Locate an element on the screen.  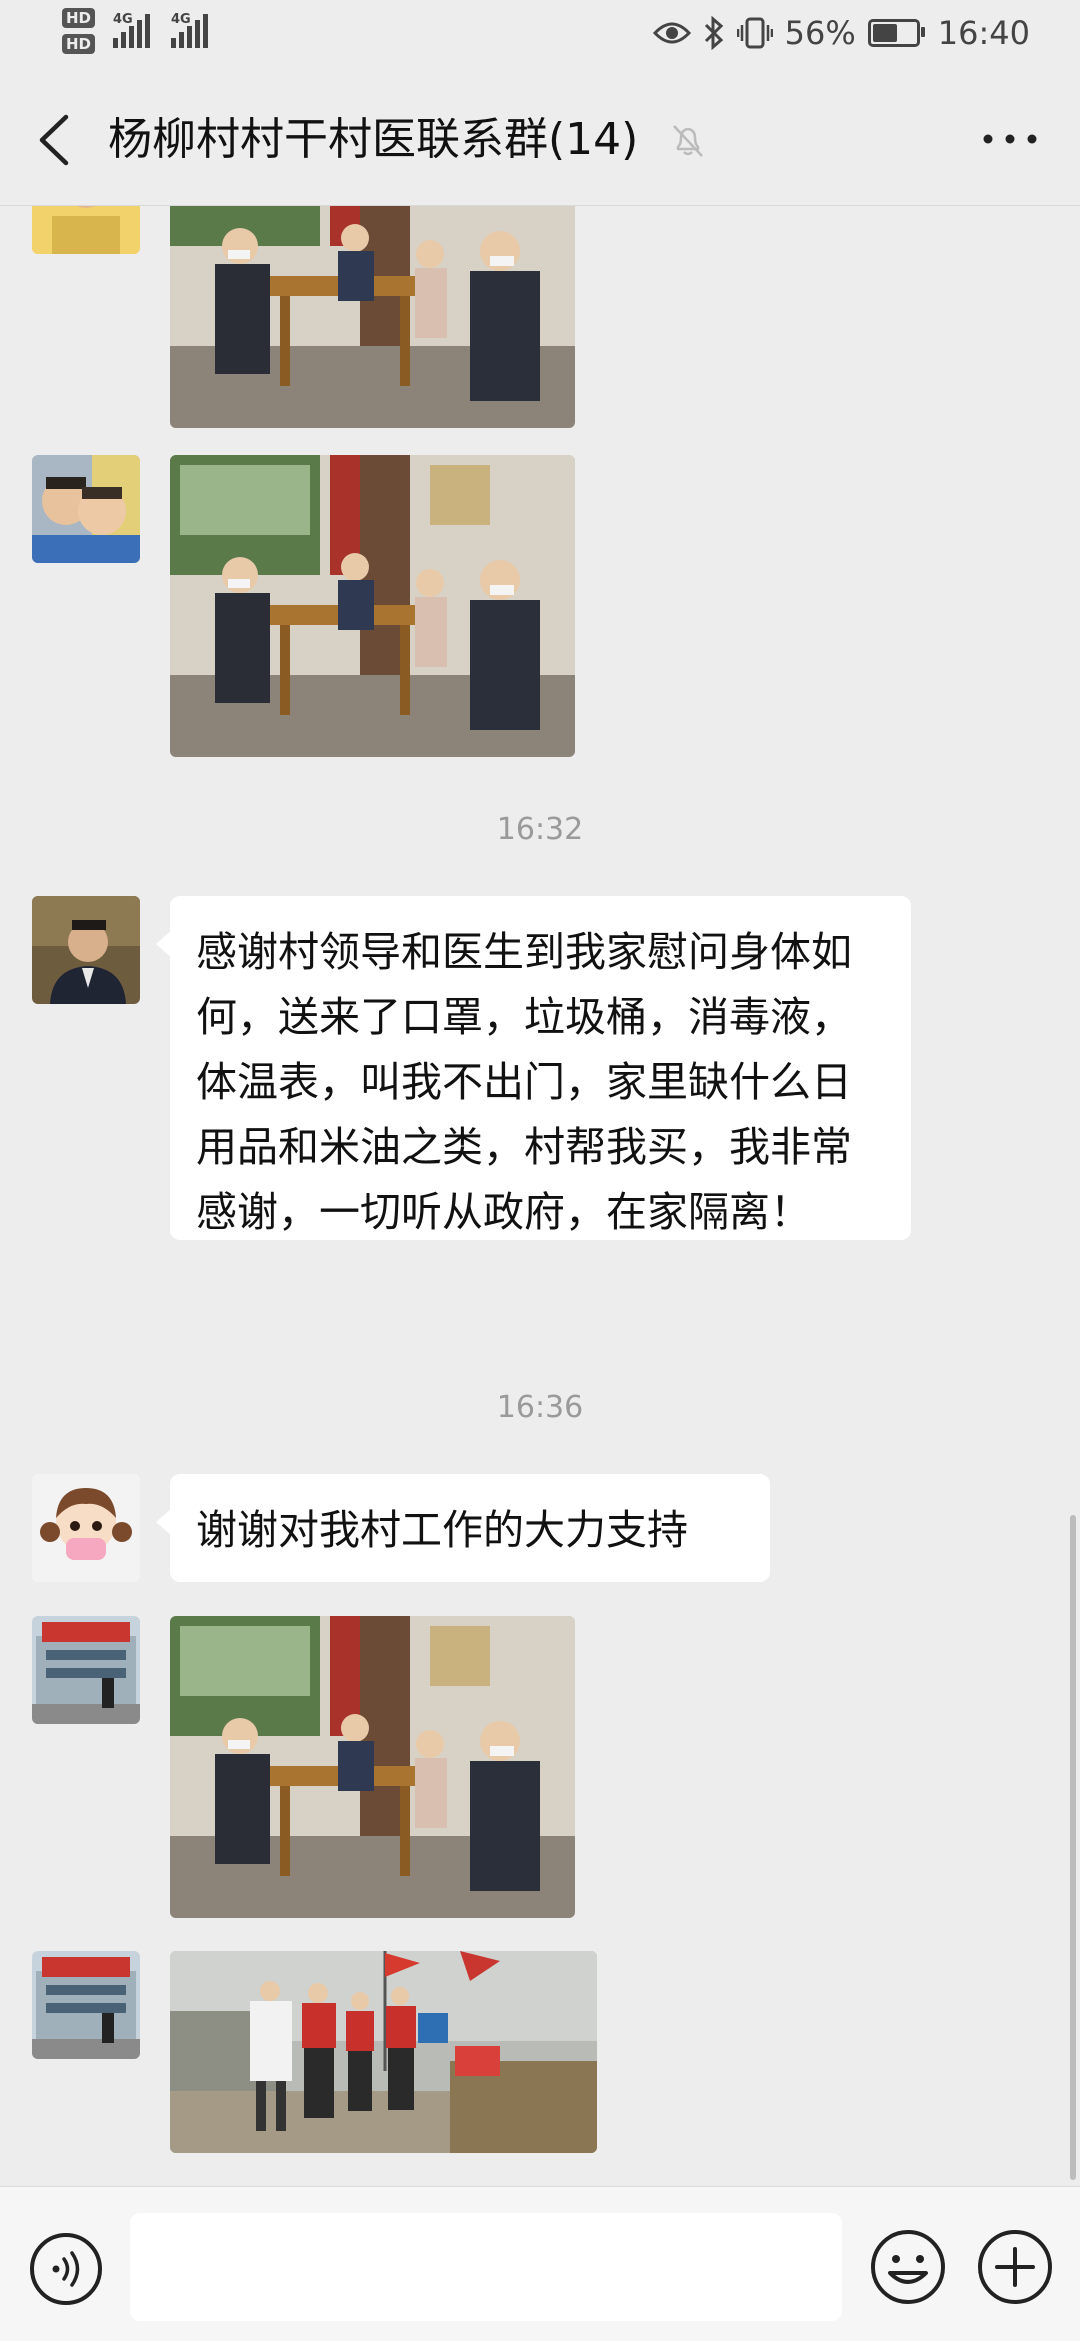
hd2-badge: HD is located at coordinates (79, 44).